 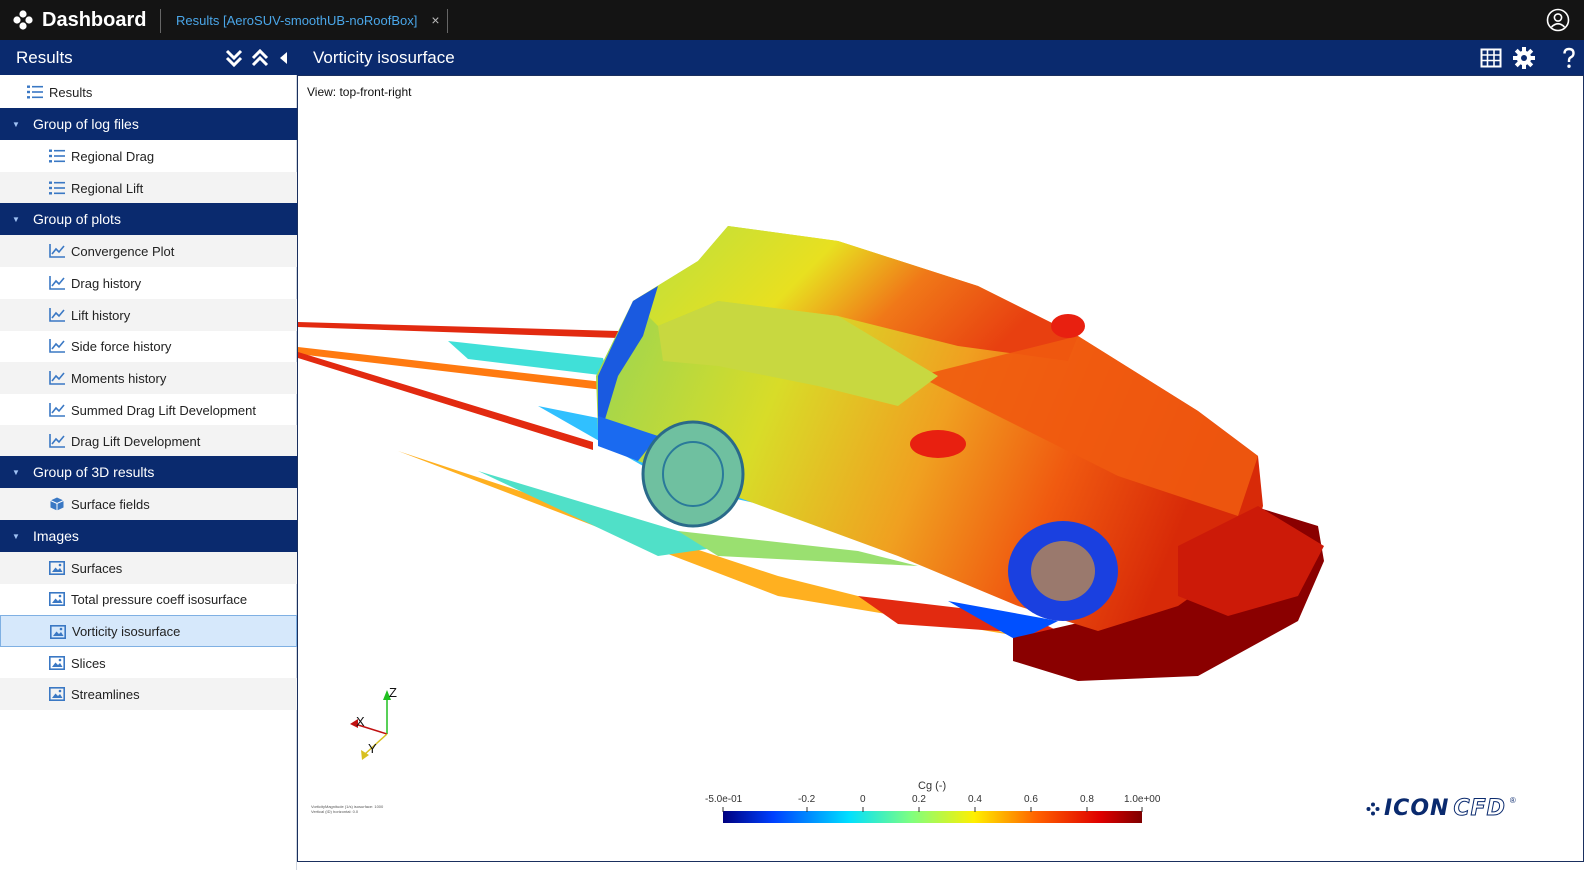 I want to click on tree-item-side-force-history: Side force history, so click(x=148, y=346).